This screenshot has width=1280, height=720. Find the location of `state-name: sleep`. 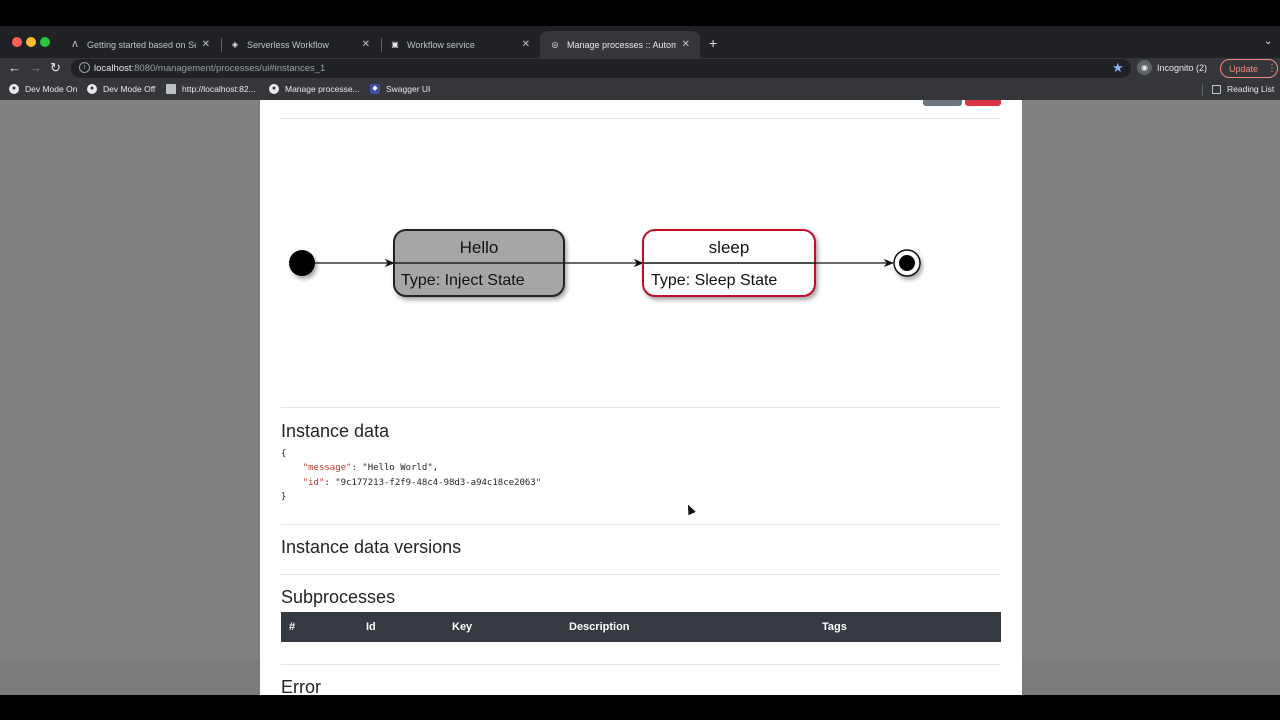

state-name: sleep is located at coordinates (729, 247).